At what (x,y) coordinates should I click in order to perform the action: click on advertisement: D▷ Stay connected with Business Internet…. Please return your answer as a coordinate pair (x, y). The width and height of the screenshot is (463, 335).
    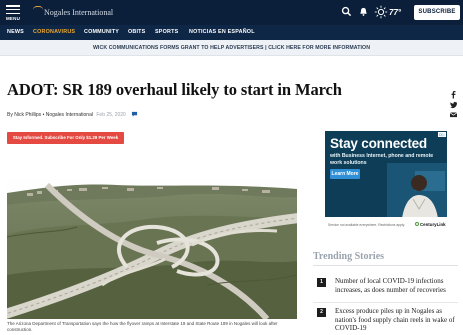
    Looking at the image, I should click on (386, 182).